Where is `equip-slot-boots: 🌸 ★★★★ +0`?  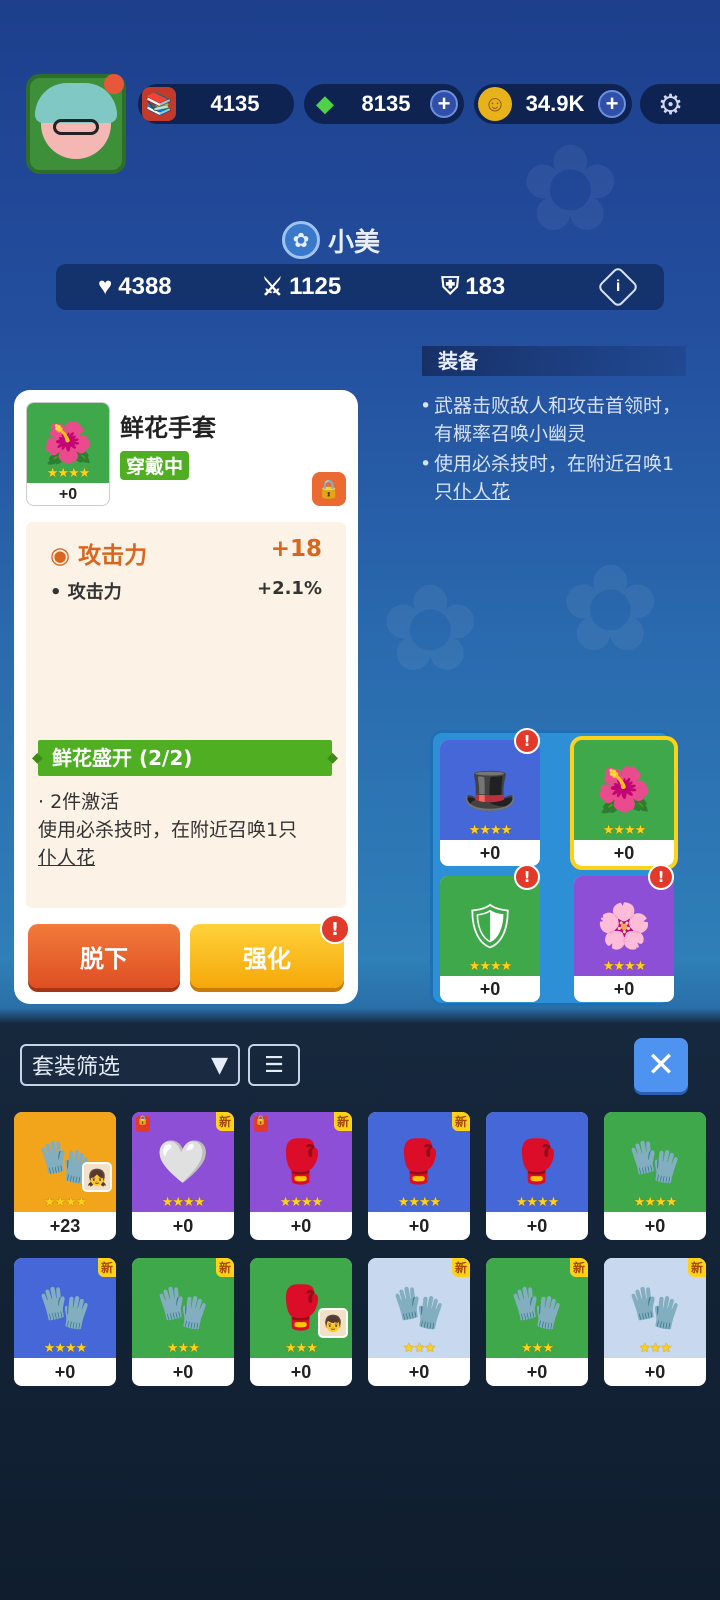 equip-slot-boots: 🌸 ★★★★ +0 is located at coordinates (624, 939).